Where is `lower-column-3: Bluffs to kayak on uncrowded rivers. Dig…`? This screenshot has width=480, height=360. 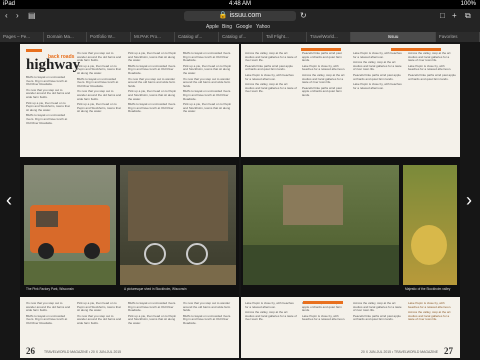
lower-column-3: Bluffs to kayak on uncrowded rivers. Dig… is located at coordinates (152, 313).